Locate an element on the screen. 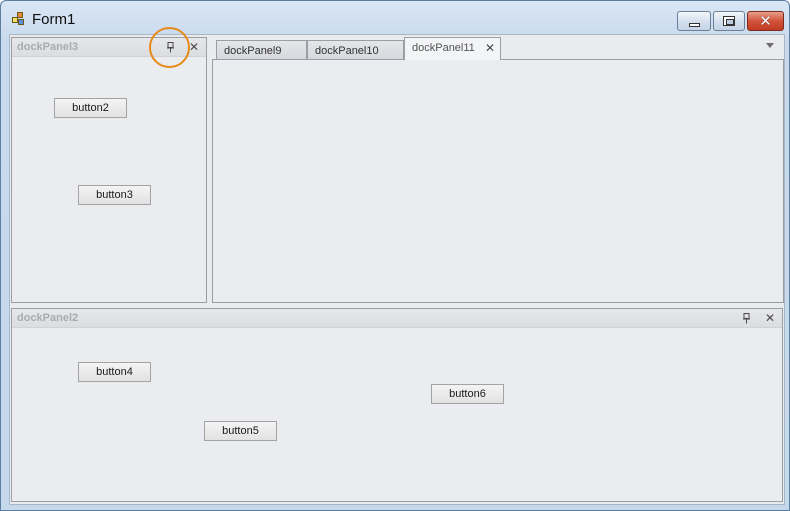 This screenshot has width=790, height=511. dock-panel-3-title: dockPanel3 is located at coordinates (48, 47).